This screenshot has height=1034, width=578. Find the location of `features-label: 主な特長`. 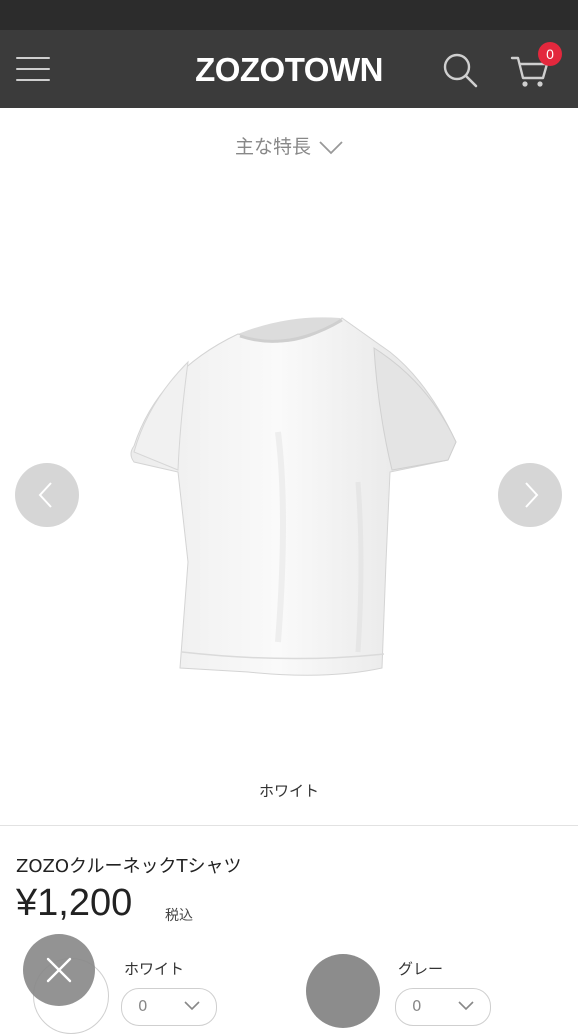

features-label: 主な特長 is located at coordinates (272, 147).